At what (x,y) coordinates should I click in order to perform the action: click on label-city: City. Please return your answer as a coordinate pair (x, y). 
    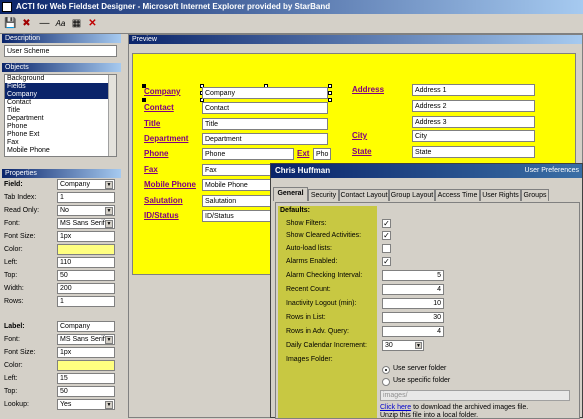
    Looking at the image, I should click on (359, 135).